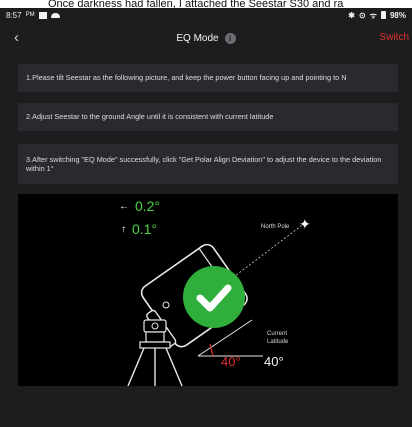  Describe the element at coordinates (197, 38) in the screenshot. I see `page-title: EQ Mode` at that location.